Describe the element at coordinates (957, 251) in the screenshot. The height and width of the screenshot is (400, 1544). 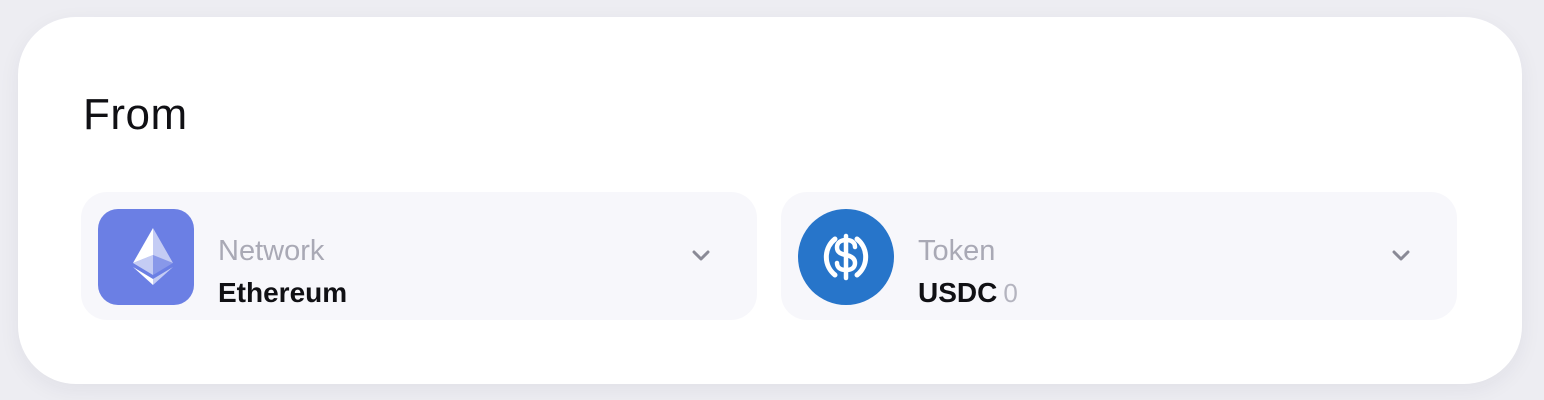
I see `token-label: Token` at that location.